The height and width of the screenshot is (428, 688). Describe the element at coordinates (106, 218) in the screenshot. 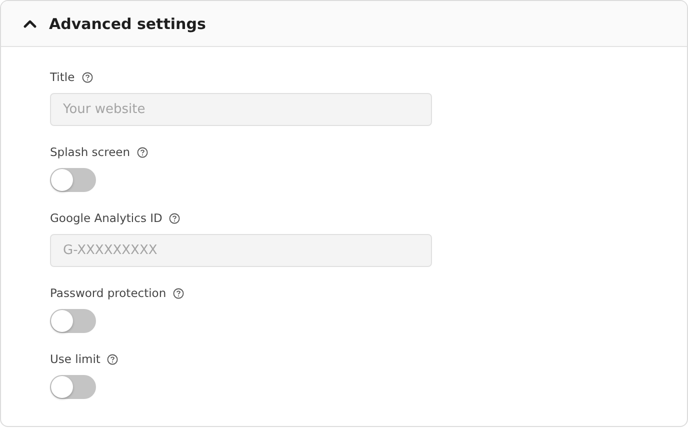

I see `field-label: Google Analytics ID` at that location.